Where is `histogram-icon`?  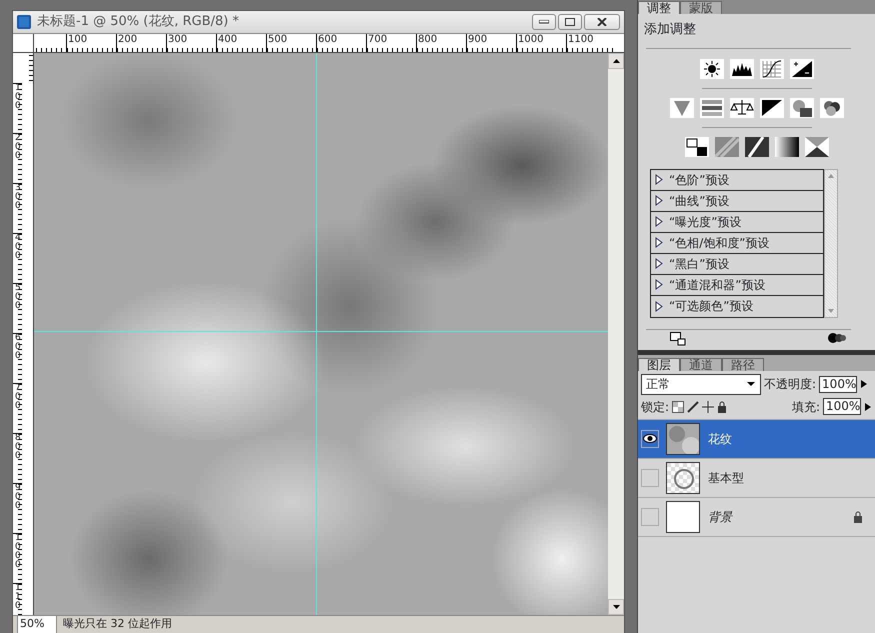 histogram-icon is located at coordinates (742, 68).